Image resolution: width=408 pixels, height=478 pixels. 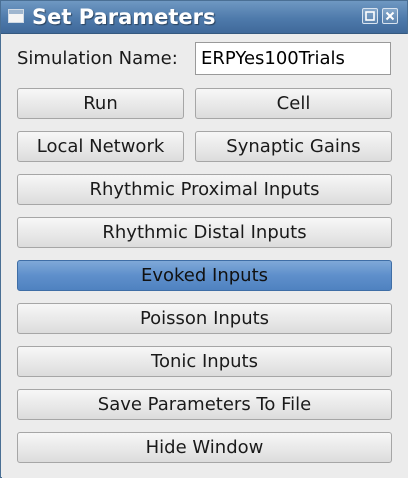 I want to click on title-bar: Set Parameters, so click(x=204, y=17).